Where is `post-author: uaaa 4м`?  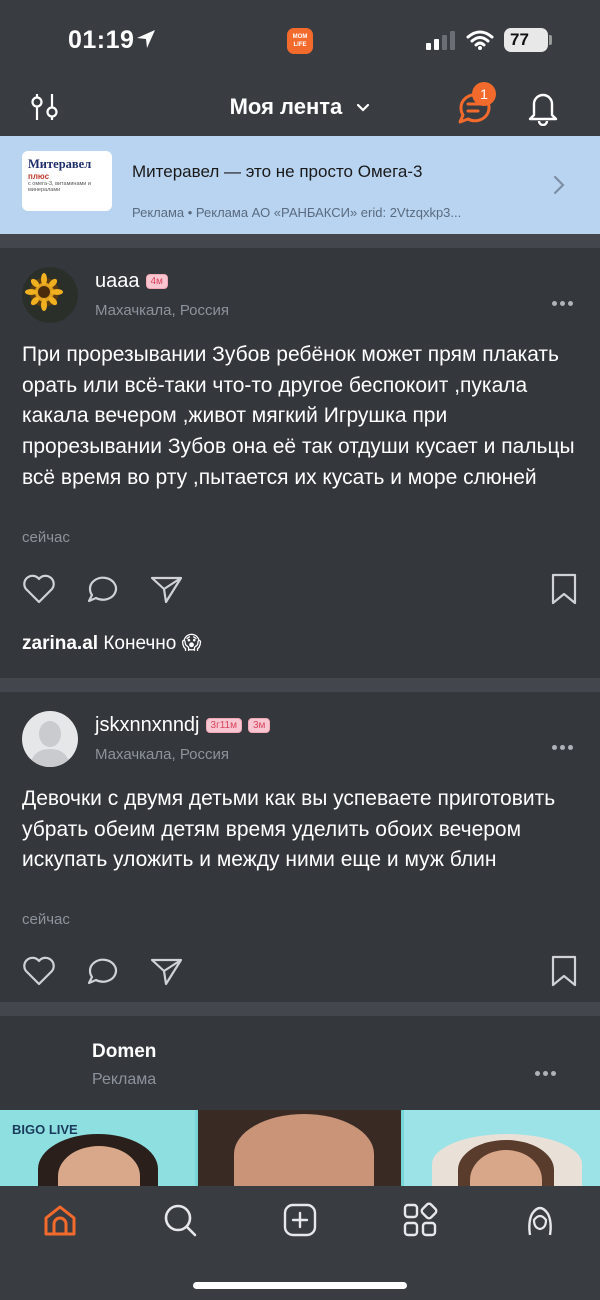
post-author: uaaa 4м is located at coordinates (131, 281).